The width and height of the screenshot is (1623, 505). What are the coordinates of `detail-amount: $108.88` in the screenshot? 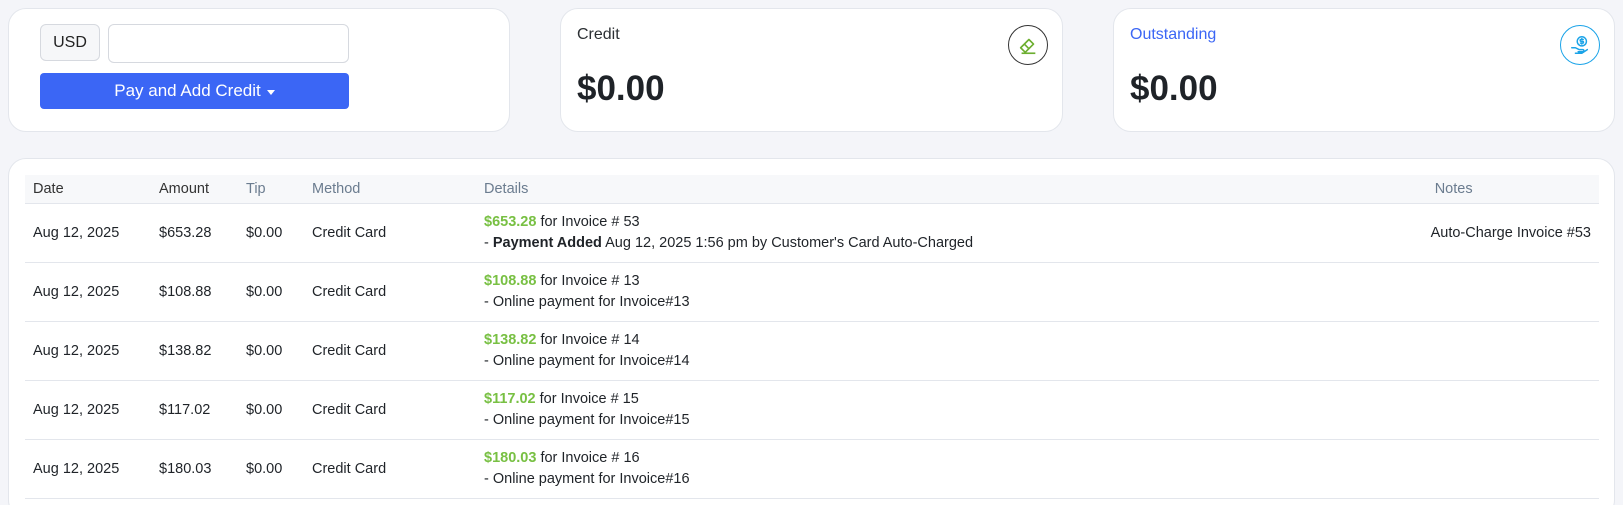 It's located at (510, 280).